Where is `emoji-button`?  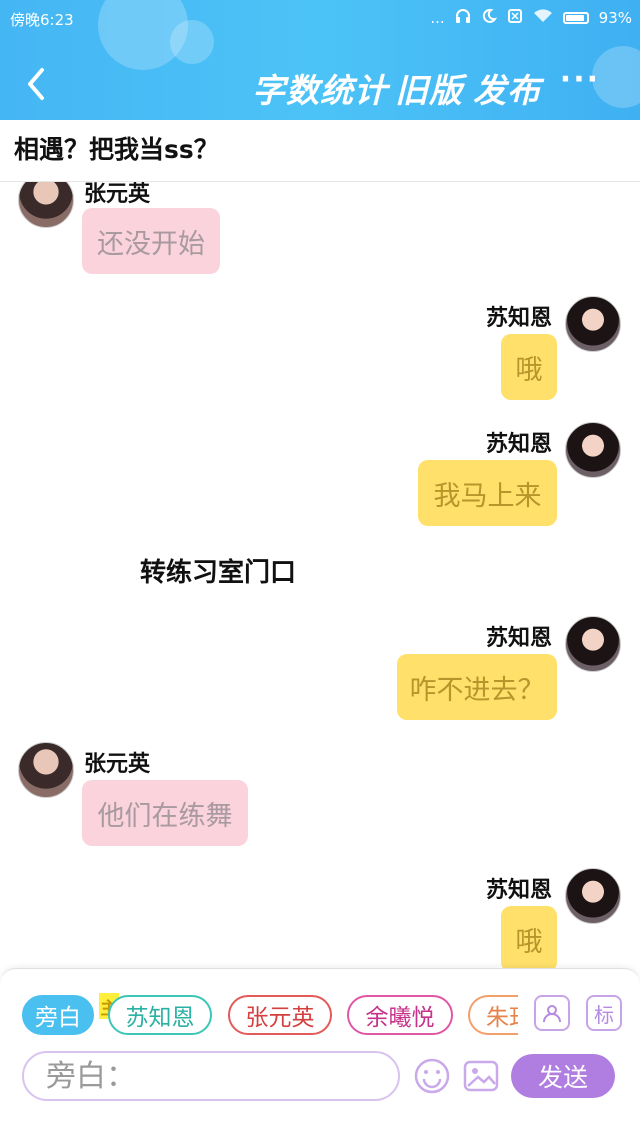 emoji-button is located at coordinates (432, 1076).